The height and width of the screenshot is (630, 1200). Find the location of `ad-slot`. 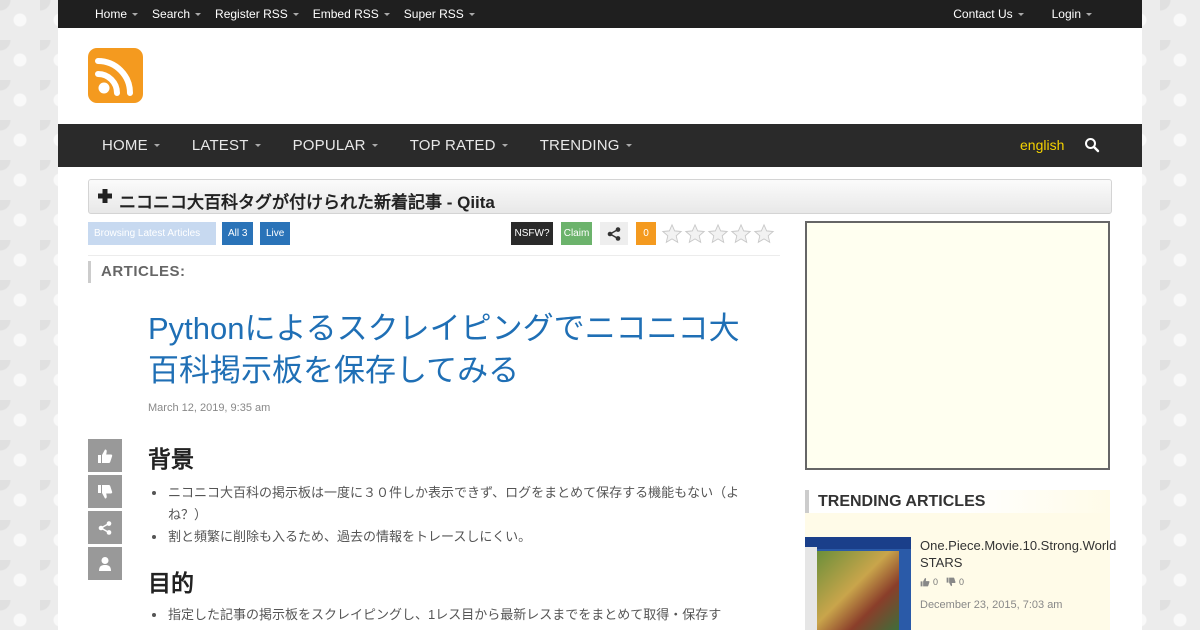

ad-slot is located at coordinates (957, 345).